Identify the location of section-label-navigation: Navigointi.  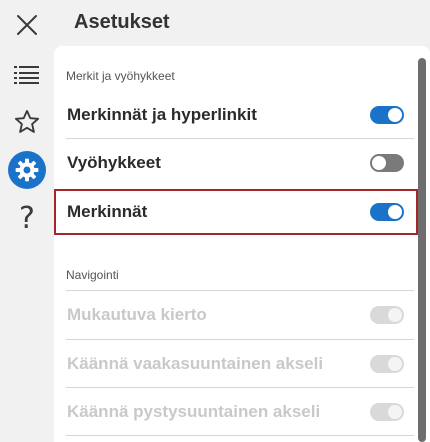
(92, 275).